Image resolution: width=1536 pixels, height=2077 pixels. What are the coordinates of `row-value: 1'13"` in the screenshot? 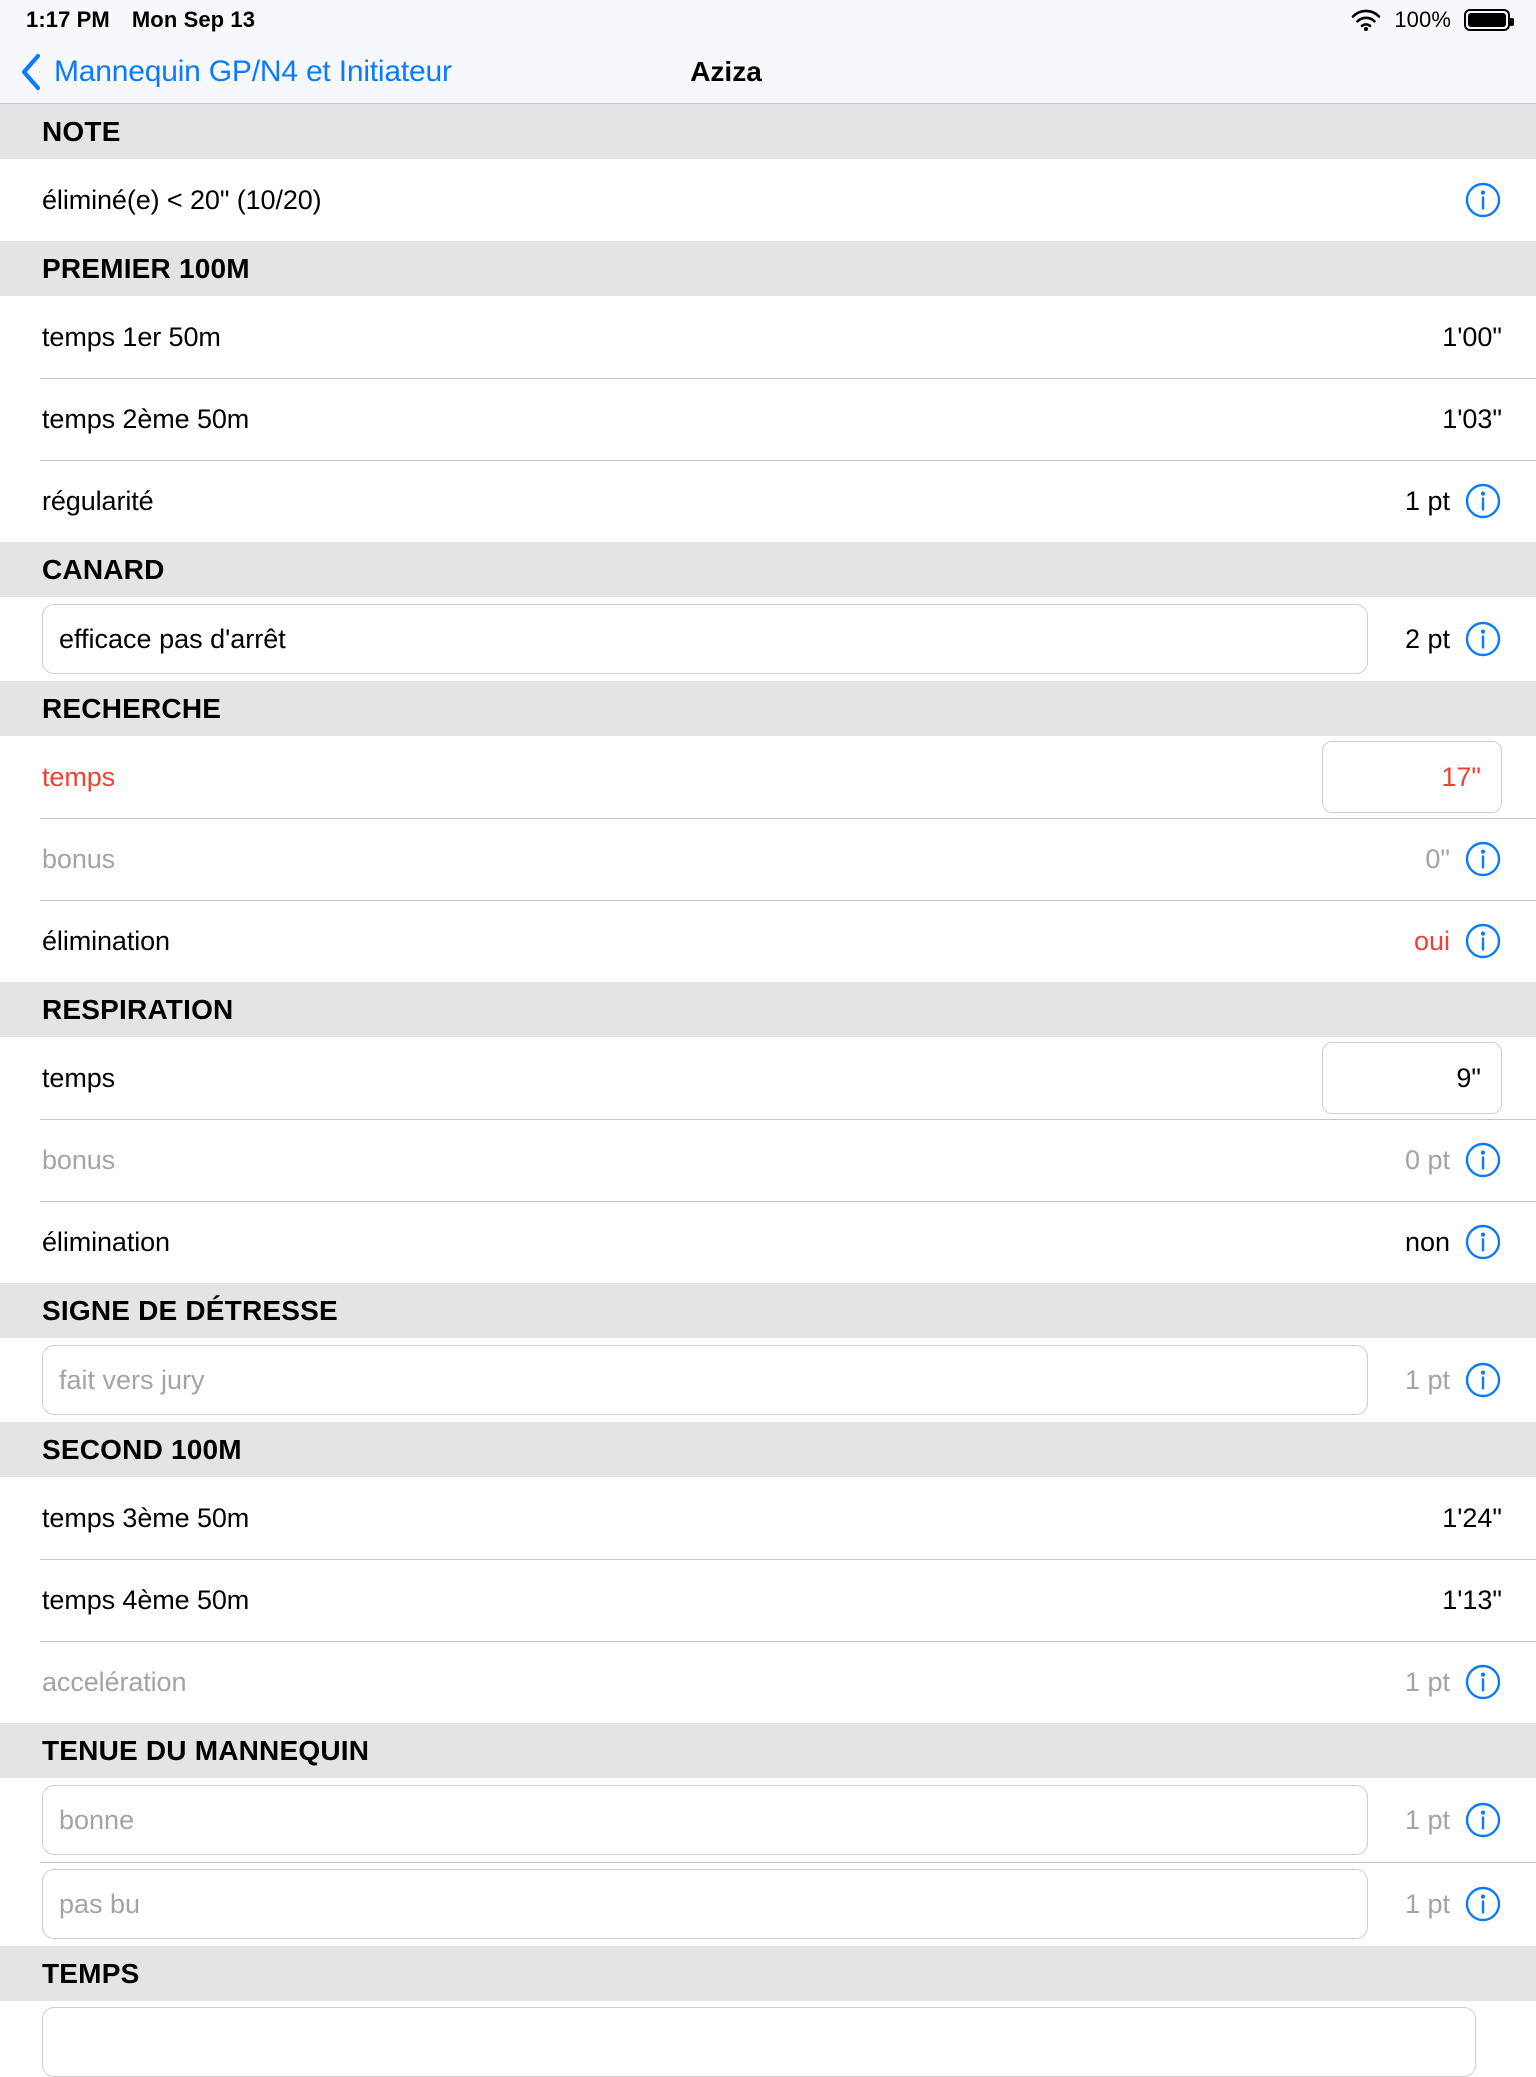 It's located at (1472, 1599).